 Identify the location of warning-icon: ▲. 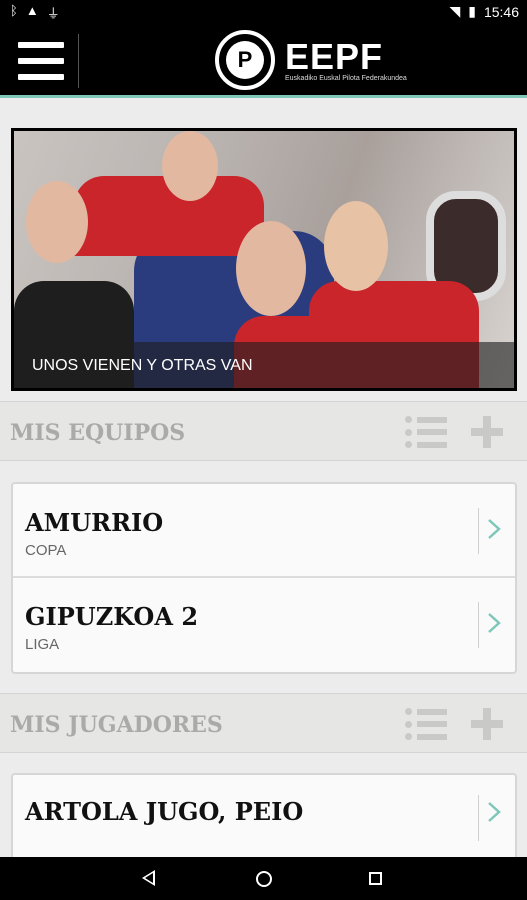
(32, 10).